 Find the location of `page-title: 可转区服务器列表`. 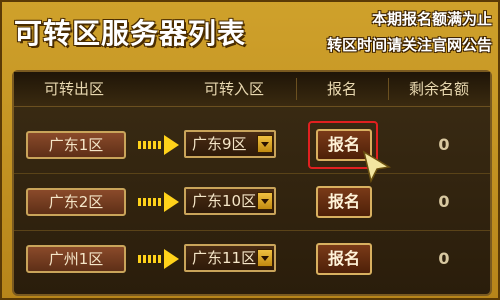

page-title: 可转区服务器列表 is located at coordinates (130, 33).